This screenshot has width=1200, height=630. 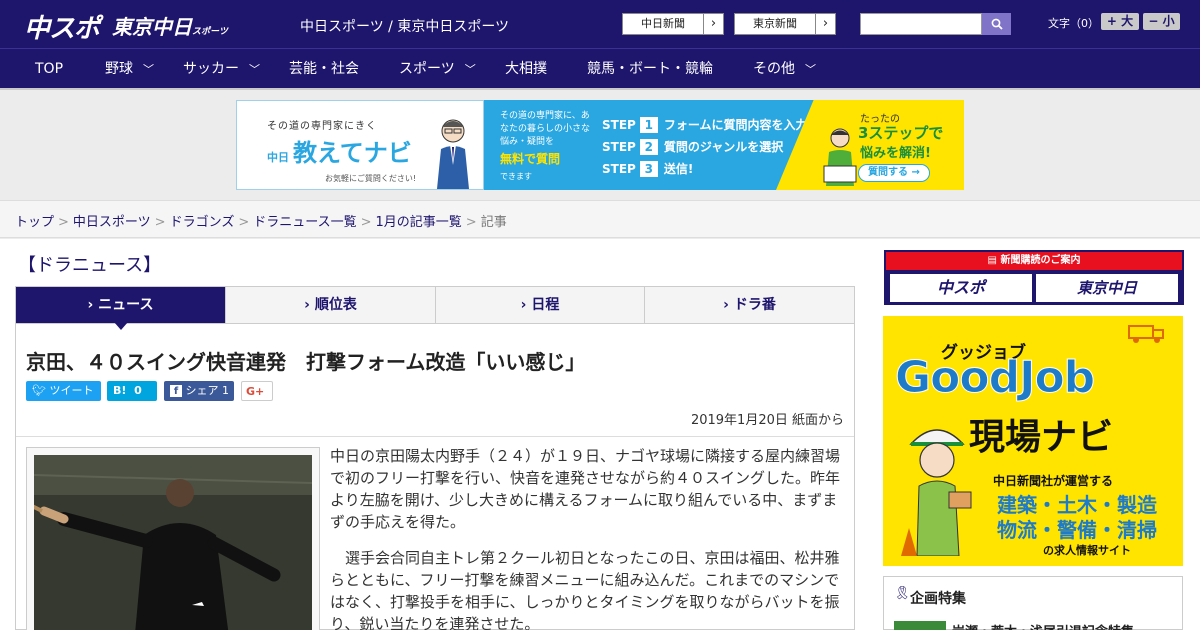 I want to click on tab-standings: › 順位表, so click(x=331, y=305).